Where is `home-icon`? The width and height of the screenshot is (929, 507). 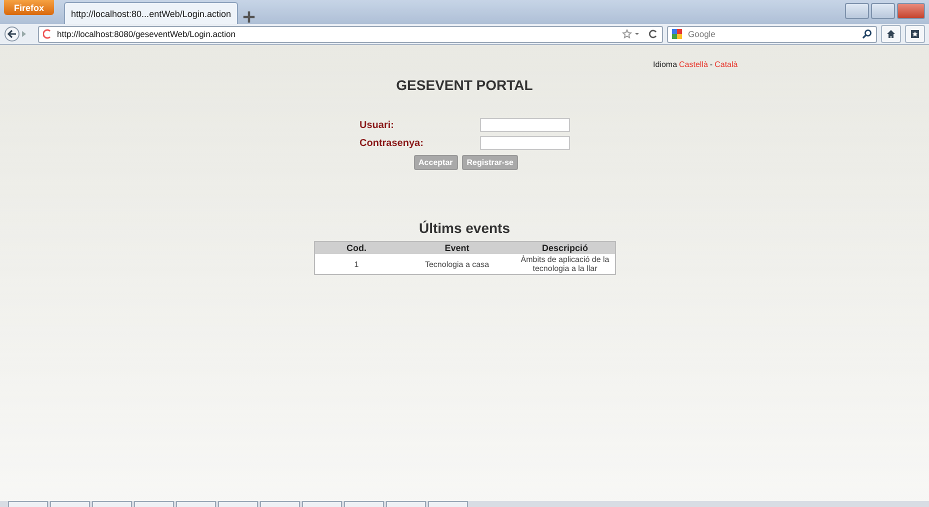 home-icon is located at coordinates (891, 34).